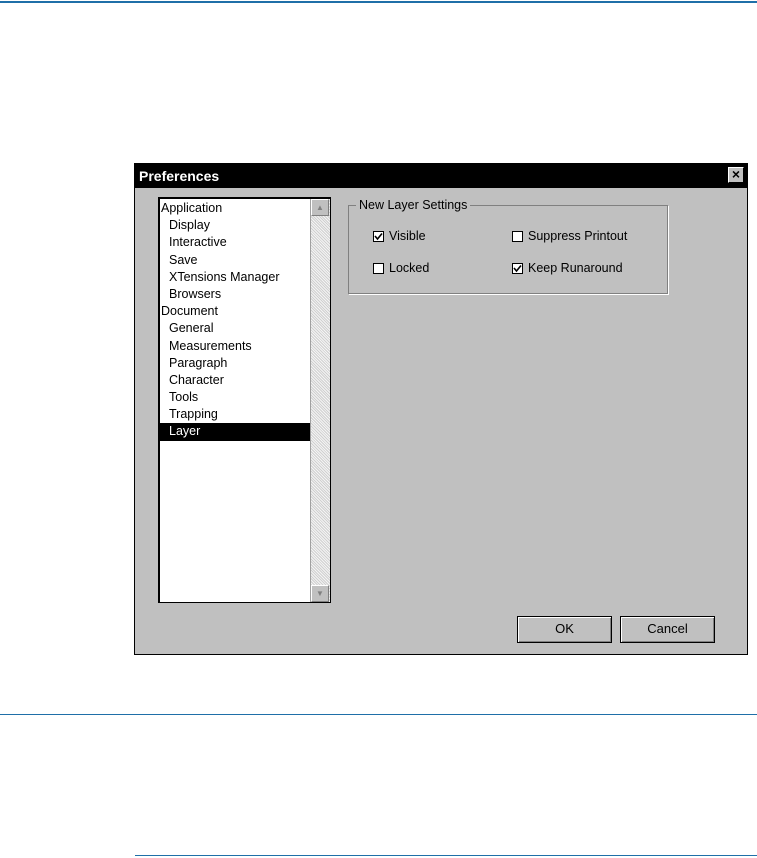 This screenshot has width=757, height=858. I want to click on tree-item-xtensions-manager: XTensions Manager, so click(235, 277).